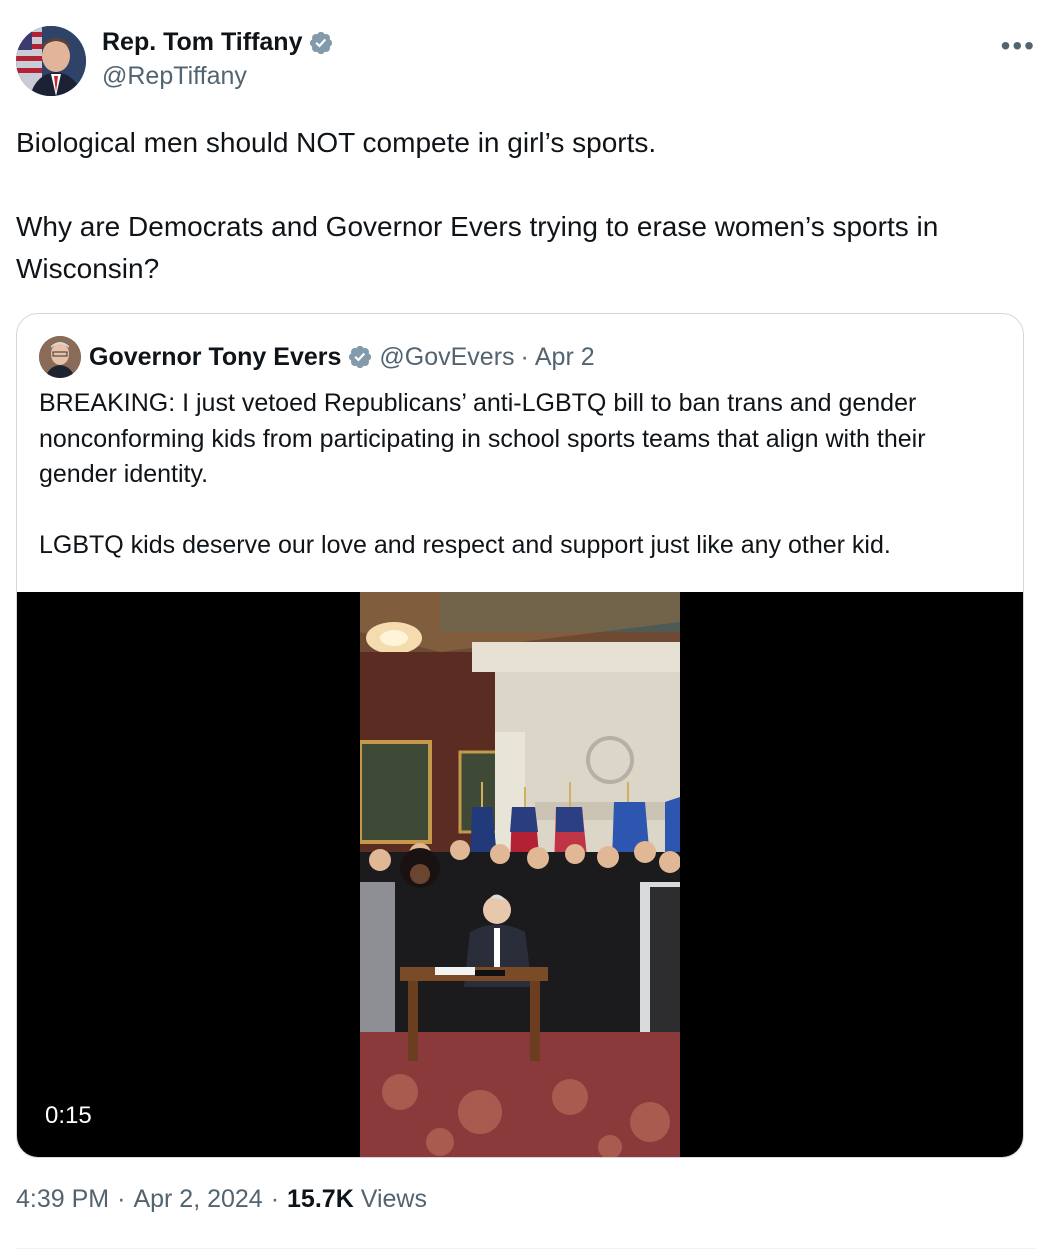  What do you see at coordinates (68, 1115) in the screenshot?
I see `video-duration: 0:15` at bounding box center [68, 1115].